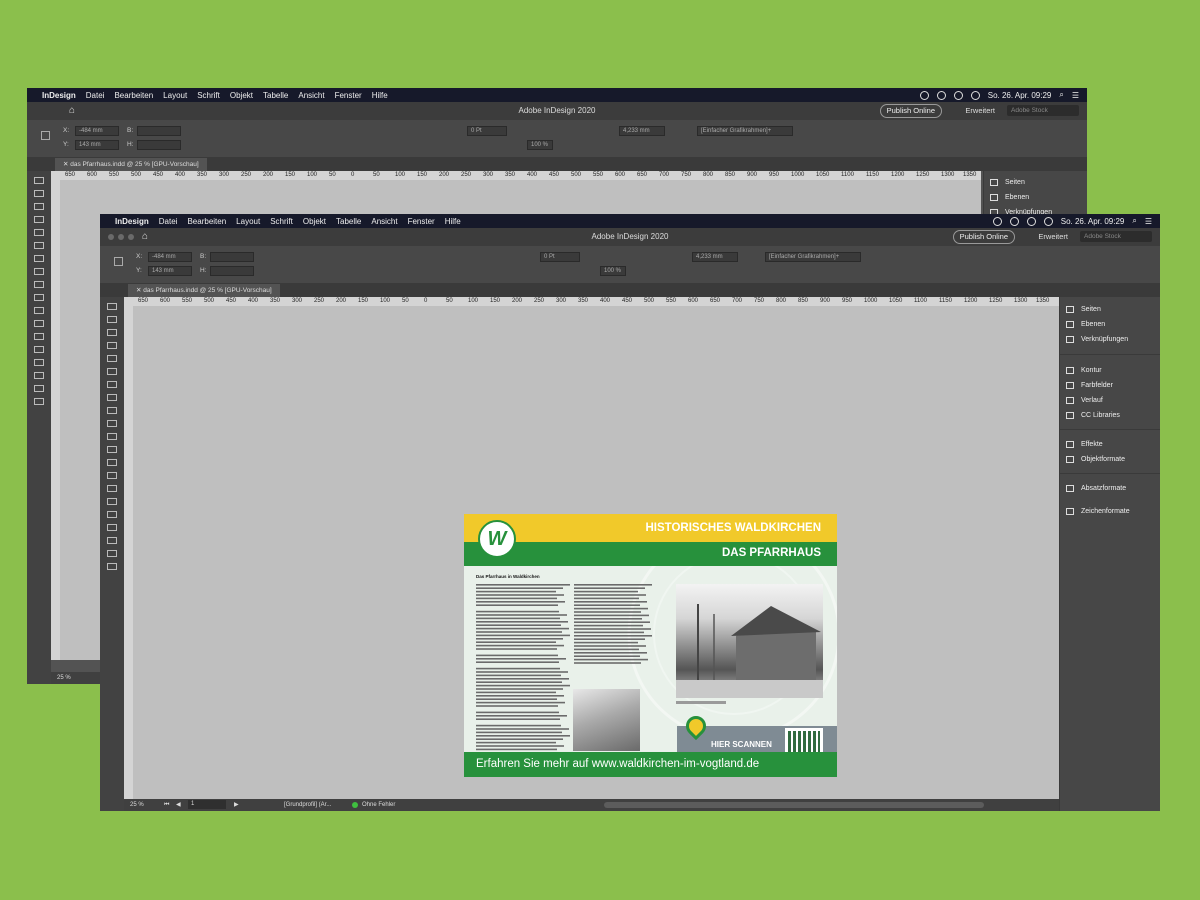 The height and width of the screenshot is (900, 1200). Describe the element at coordinates (1110, 488) in the screenshot. I see `panel-absatzformate: Absatzformate` at that location.